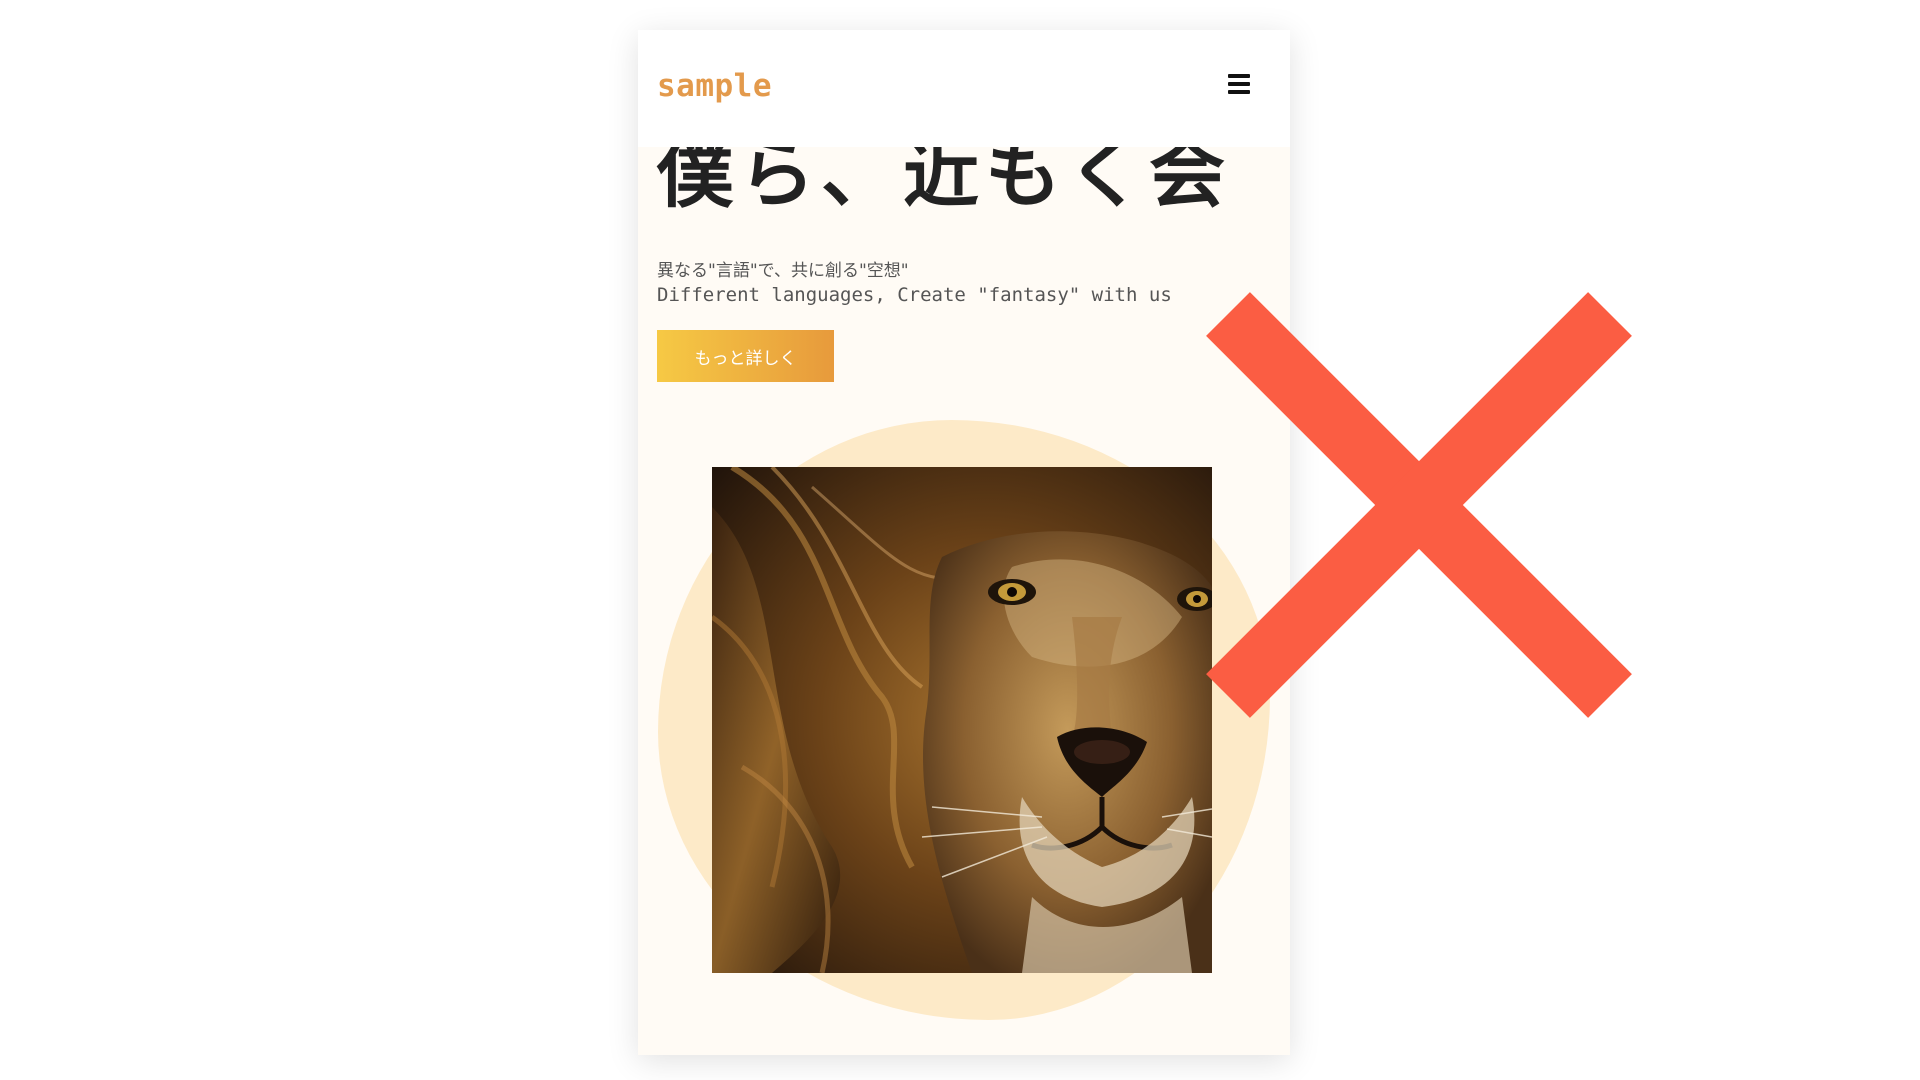  What do you see at coordinates (1239, 92) in the screenshot?
I see `hamburger-line-bottom` at bounding box center [1239, 92].